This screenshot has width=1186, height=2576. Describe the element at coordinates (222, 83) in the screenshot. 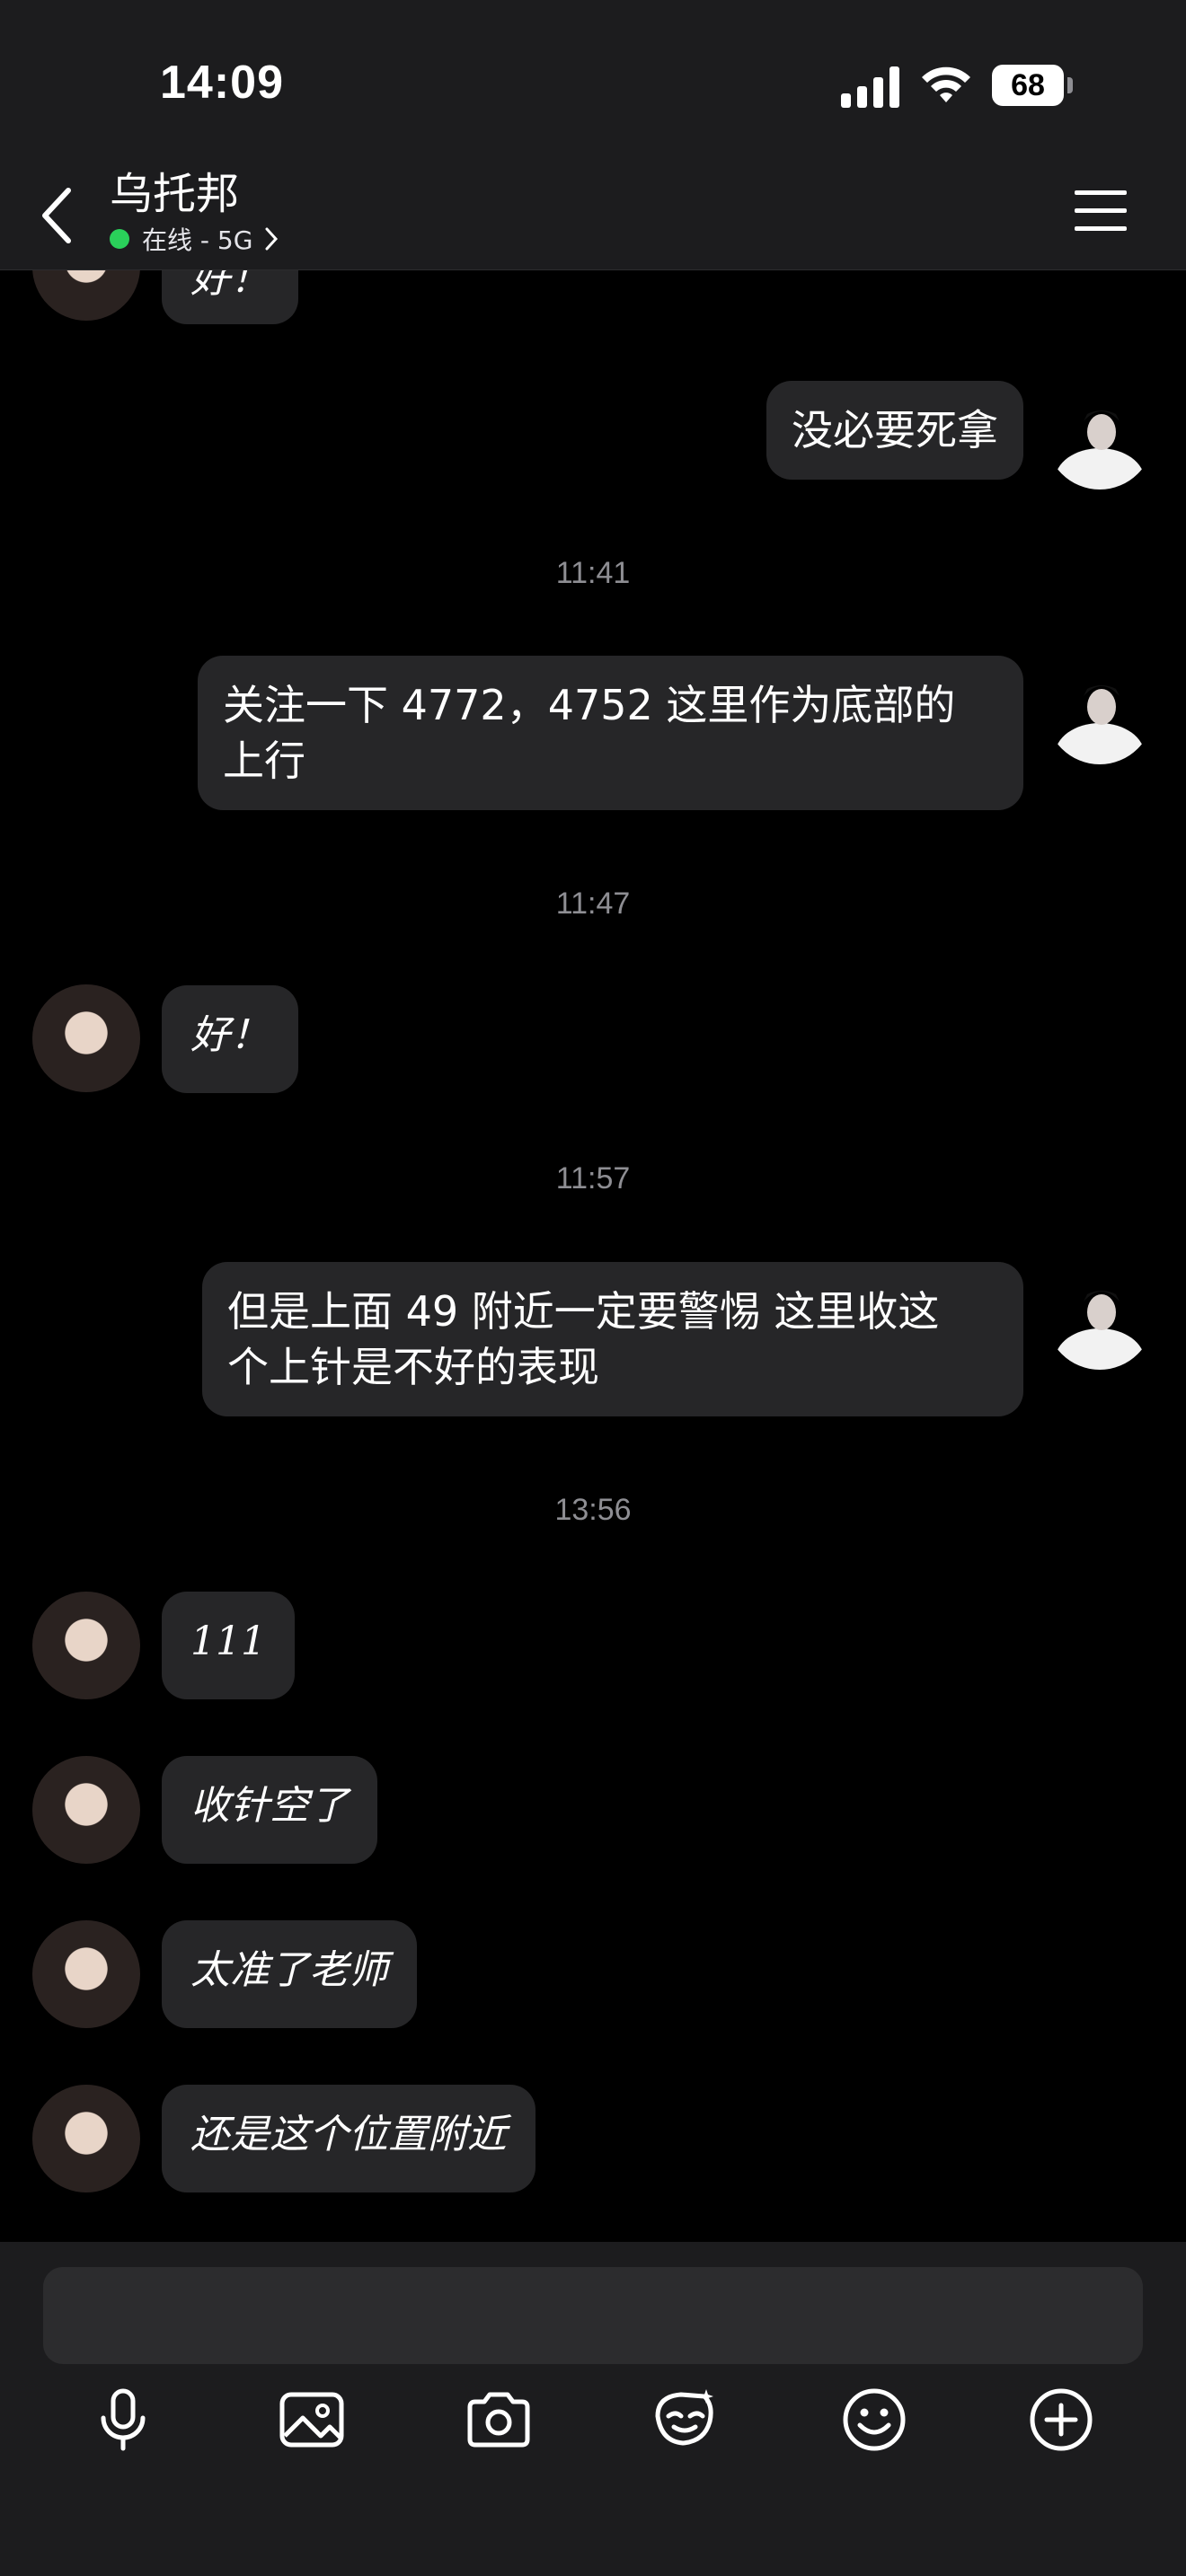

I see `status-time: 14:09` at that location.